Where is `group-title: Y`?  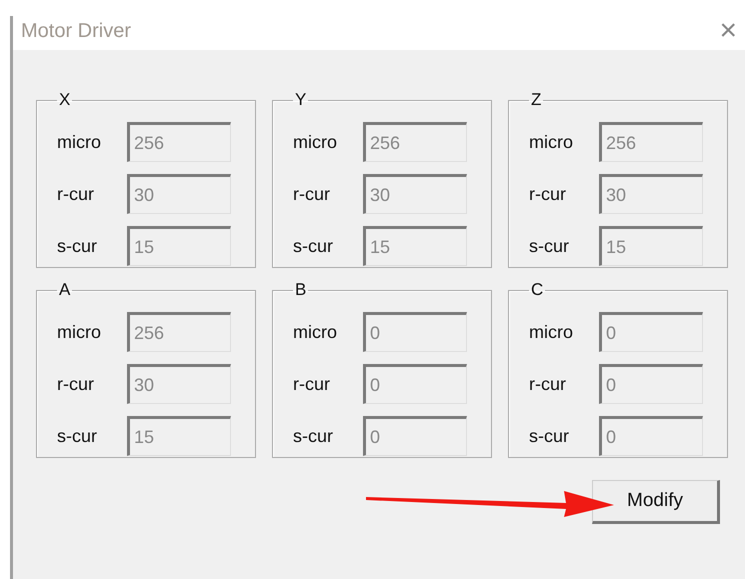
group-title: Y is located at coordinates (301, 100).